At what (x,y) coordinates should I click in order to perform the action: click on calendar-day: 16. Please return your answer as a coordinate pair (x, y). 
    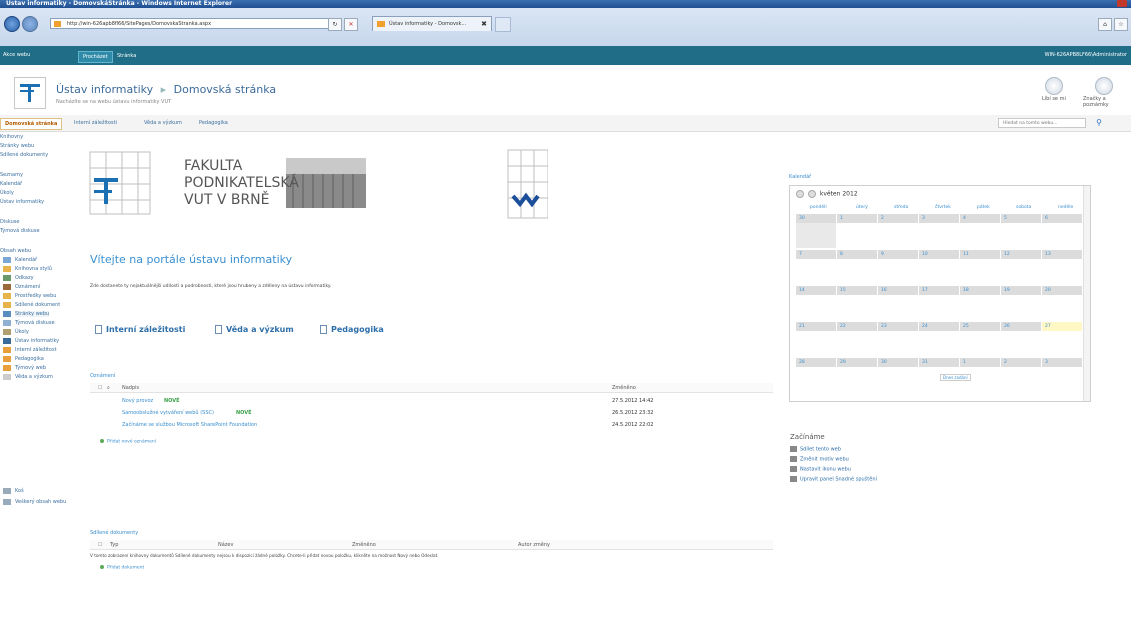
    Looking at the image, I should click on (898, 303).